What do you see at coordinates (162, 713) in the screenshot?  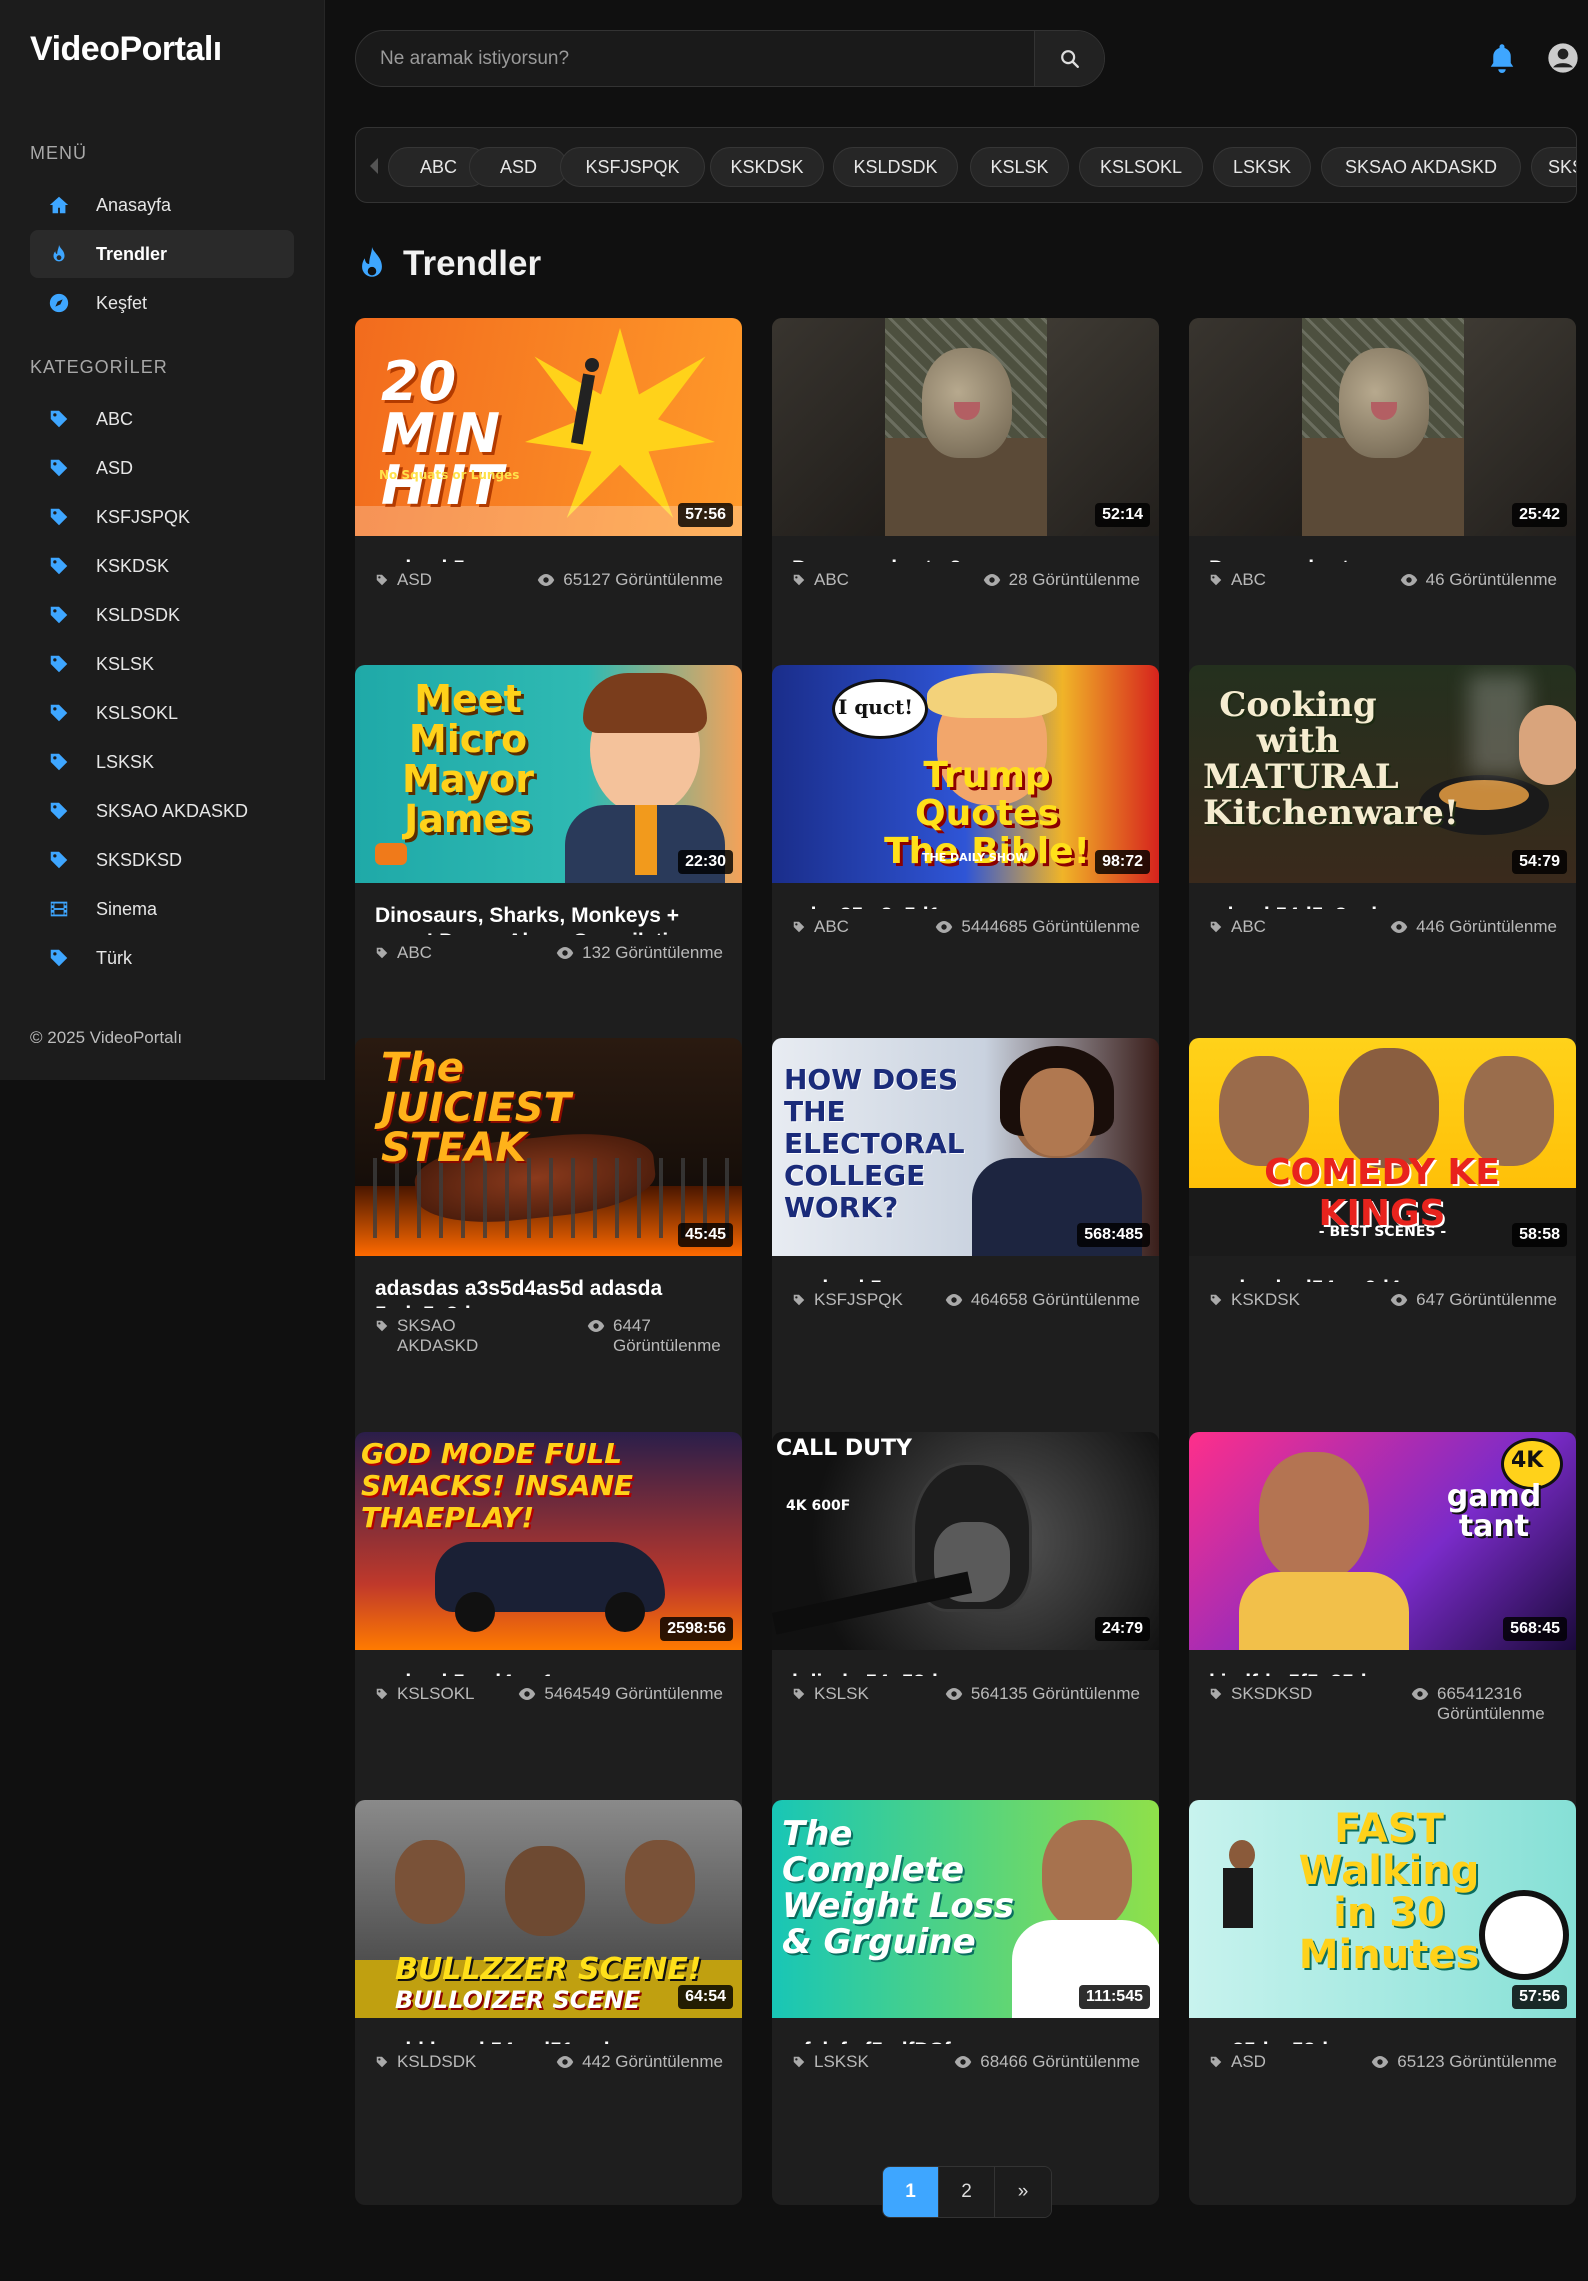 I see `sidebar-category-item: KSLSOKL` at bounding box center [162, 713].